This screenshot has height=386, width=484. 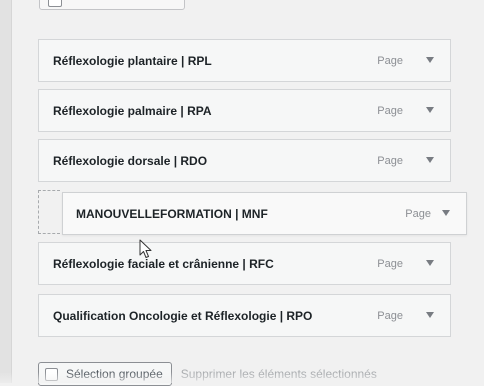 I want to click on admin-sidebar-edge, so click(x=6, y=191).